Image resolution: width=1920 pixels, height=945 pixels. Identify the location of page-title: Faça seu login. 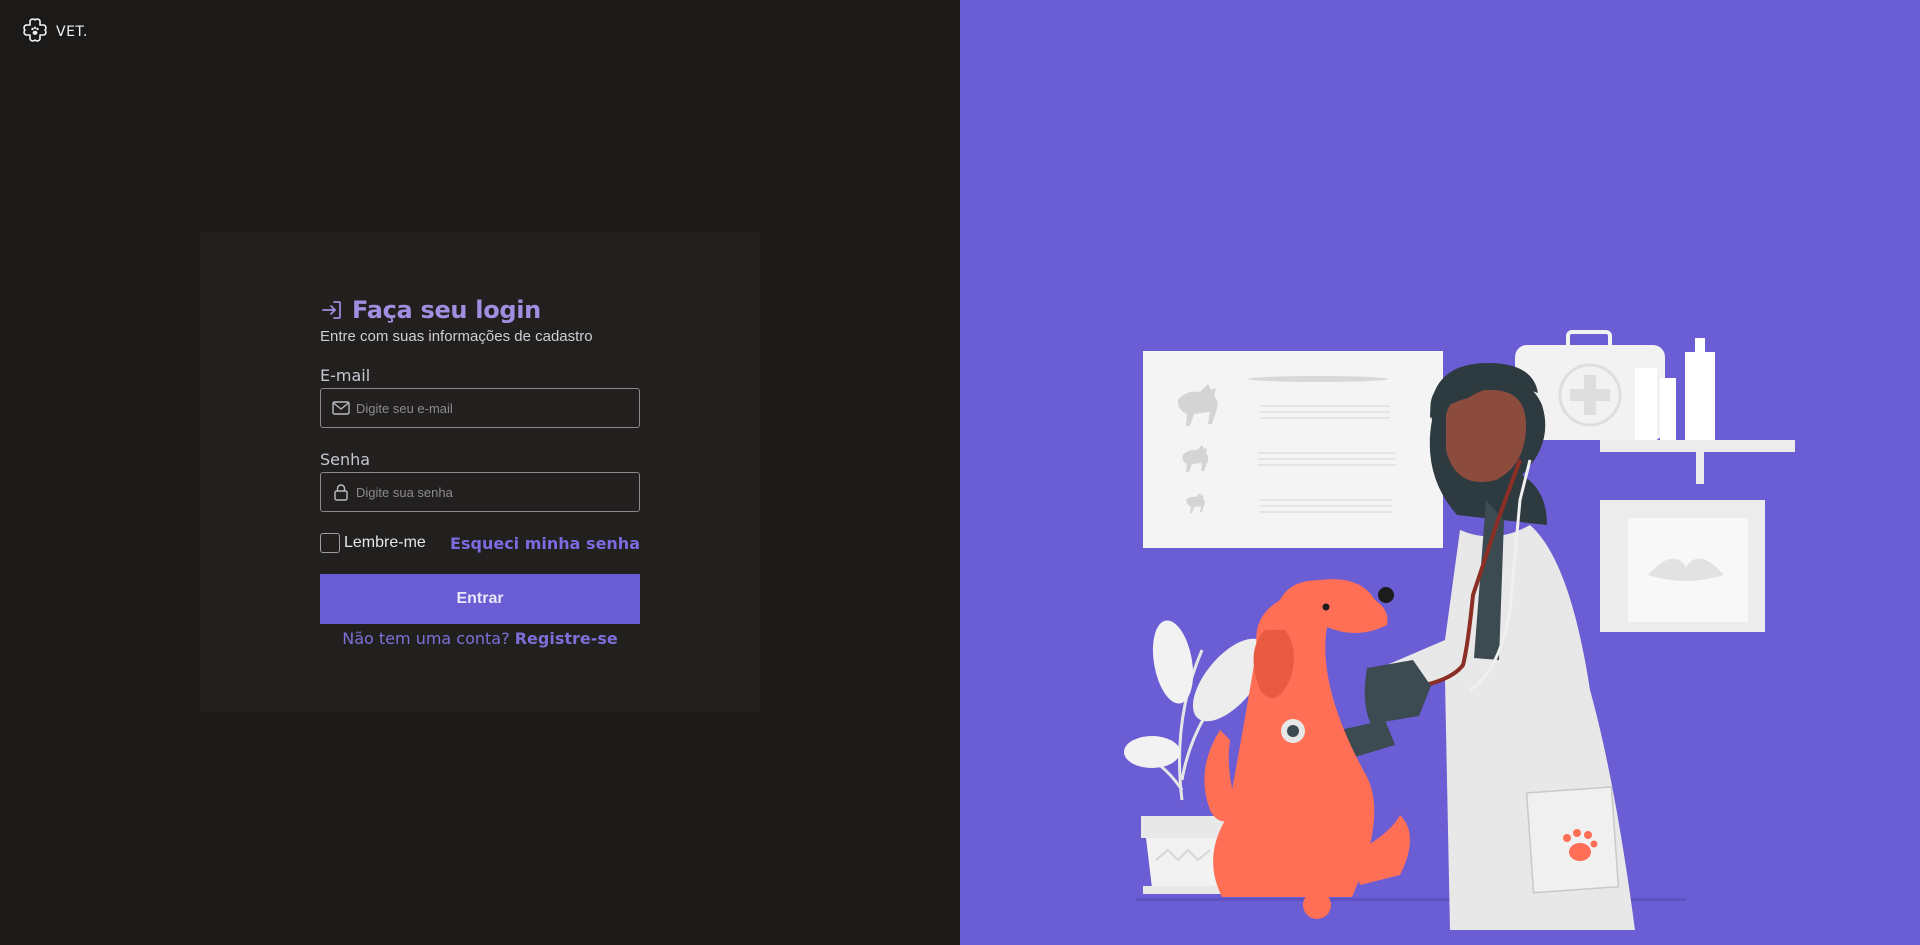
(446, 310).